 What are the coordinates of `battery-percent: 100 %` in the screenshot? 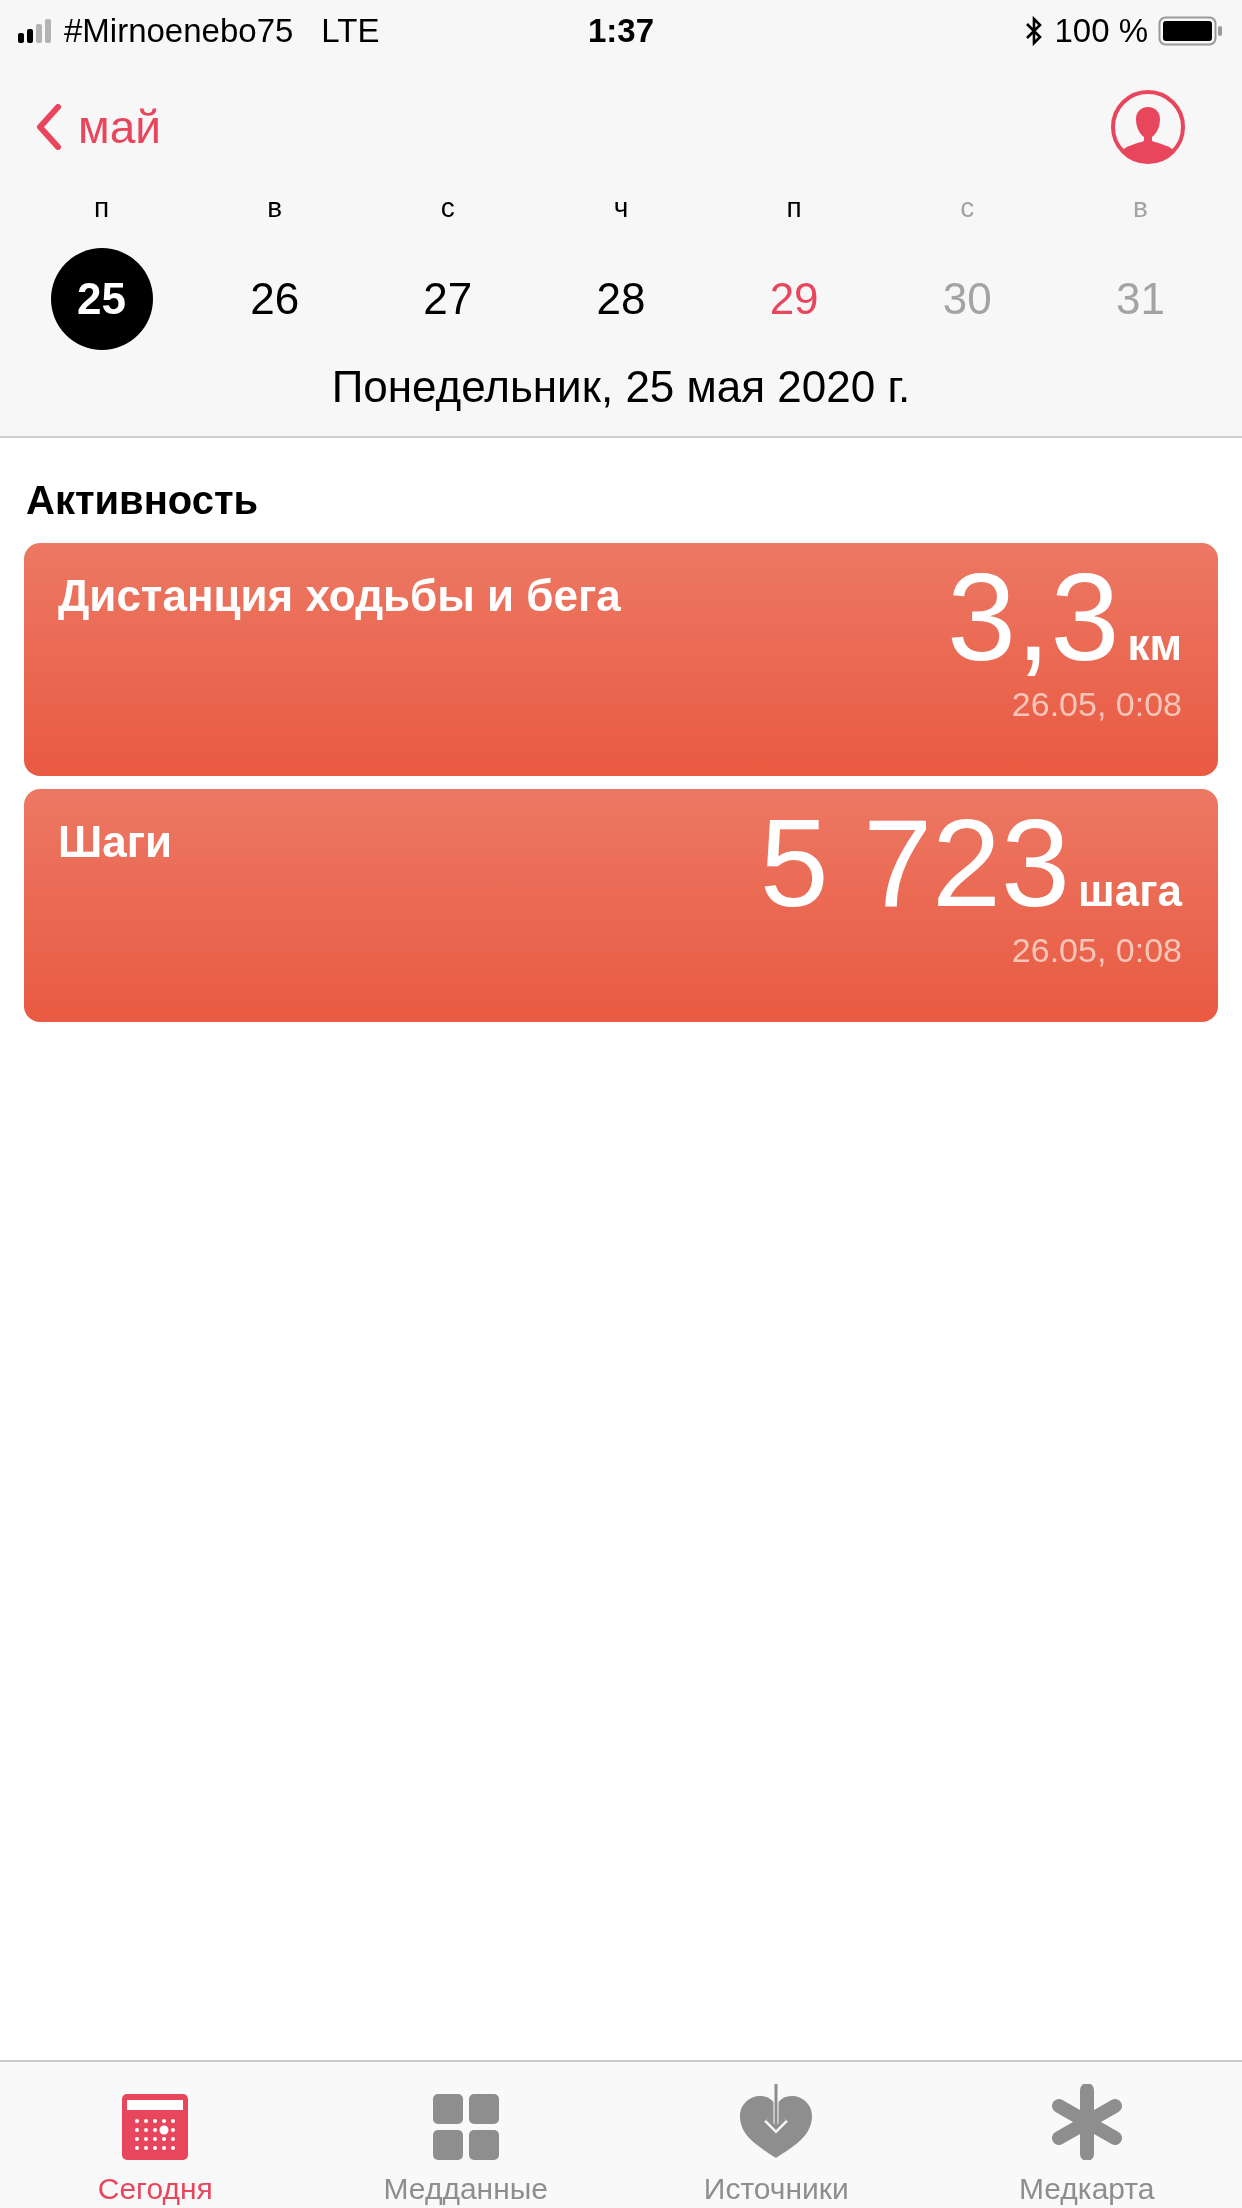 It's located at (1101, 31).